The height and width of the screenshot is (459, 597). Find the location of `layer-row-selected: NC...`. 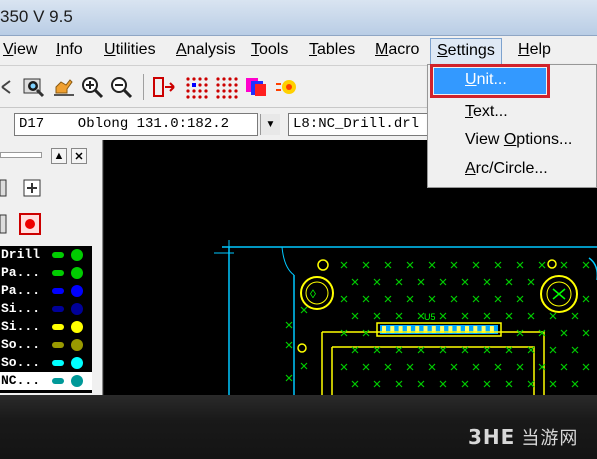

layer-row-selected: NC... is located at coordinates (46, 381).